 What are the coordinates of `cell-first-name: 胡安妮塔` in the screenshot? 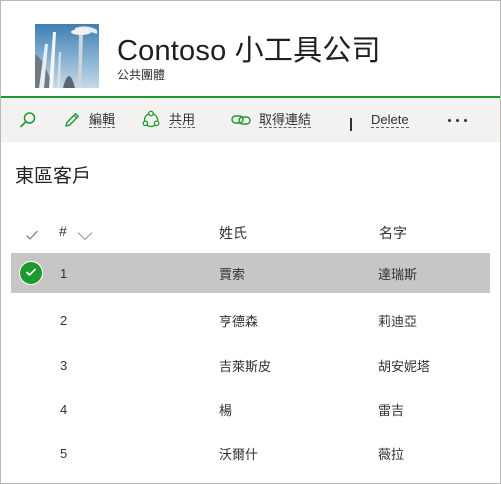 It's located at (404, 365).